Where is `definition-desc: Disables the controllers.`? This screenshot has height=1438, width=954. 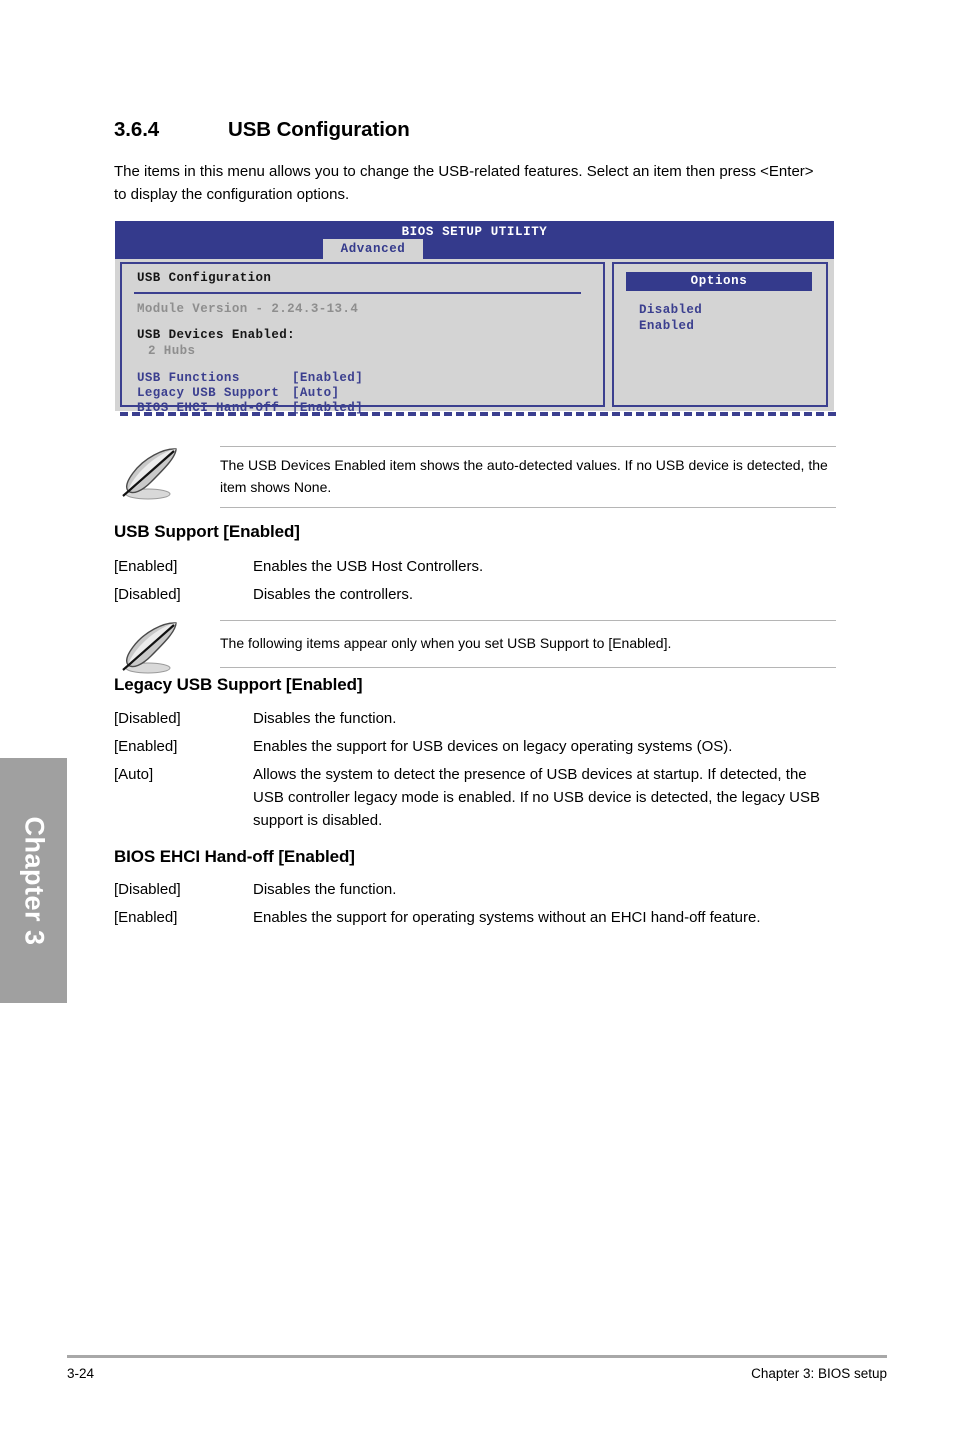
definition-desc: Disables the controllers. is located at coordinates (333, 594).